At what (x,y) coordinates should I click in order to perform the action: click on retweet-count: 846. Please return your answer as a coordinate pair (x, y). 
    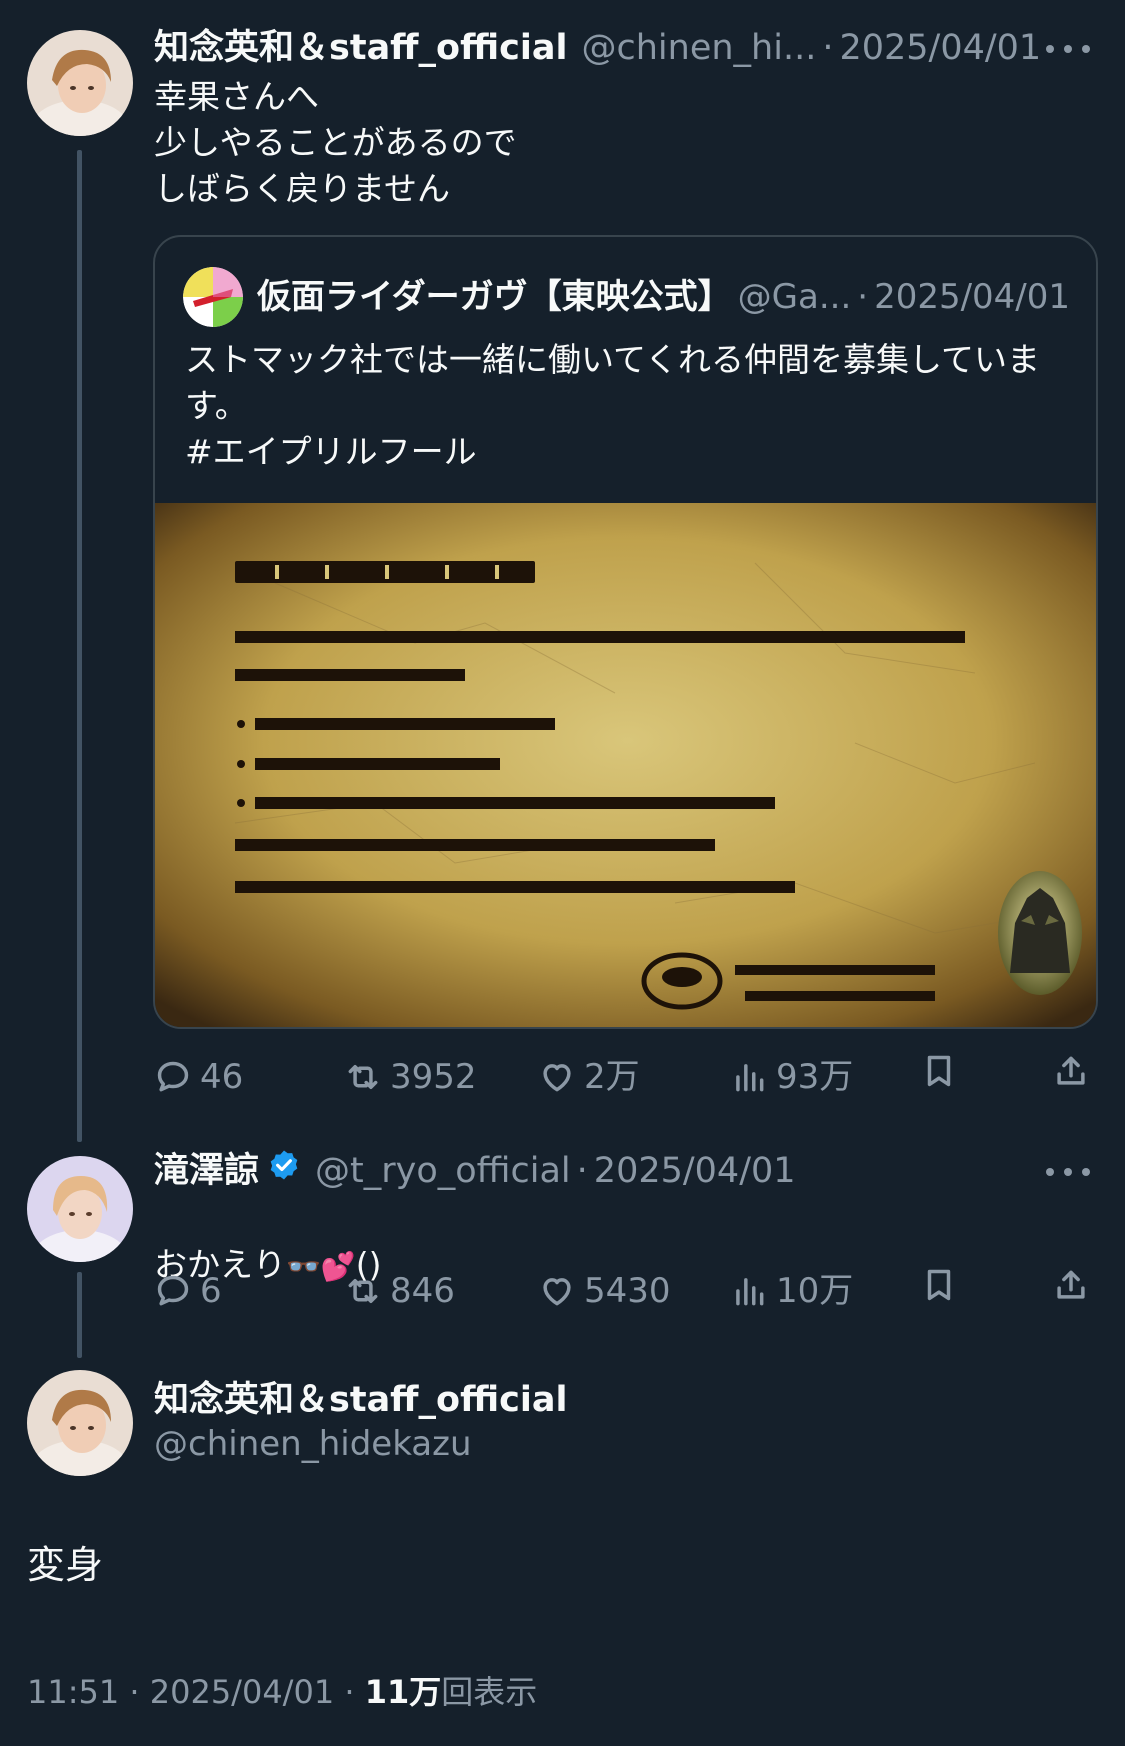
    Looking at the image, I should click on (422, 1291).